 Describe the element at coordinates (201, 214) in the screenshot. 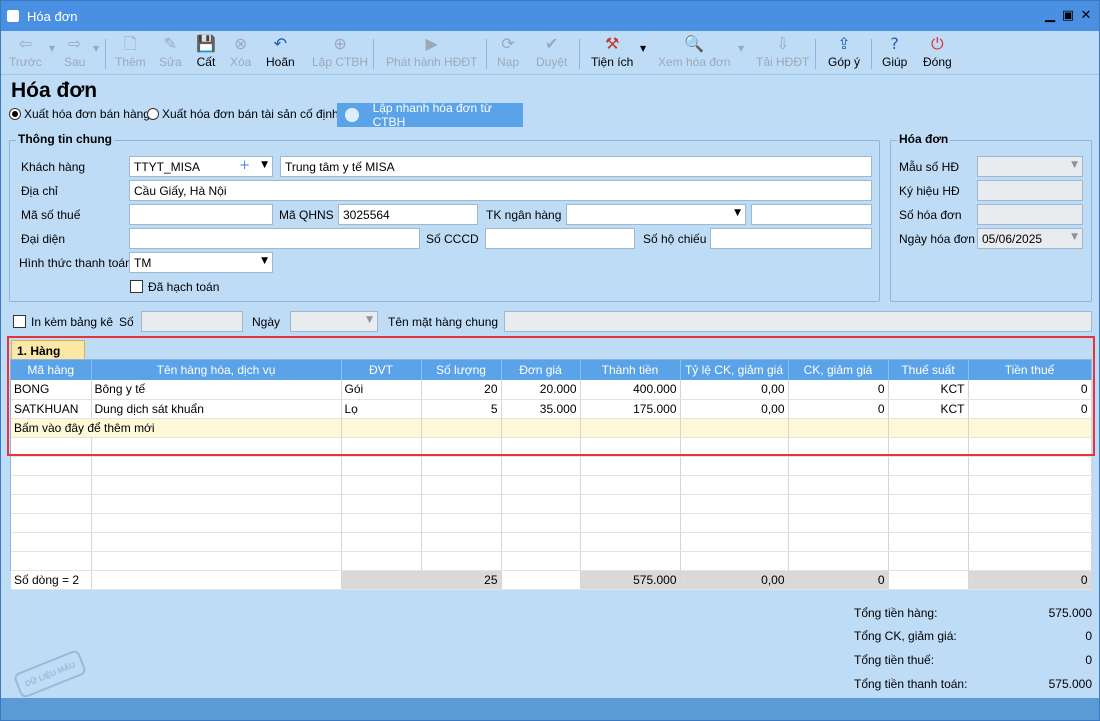

I see `tax-code-field` at that location.